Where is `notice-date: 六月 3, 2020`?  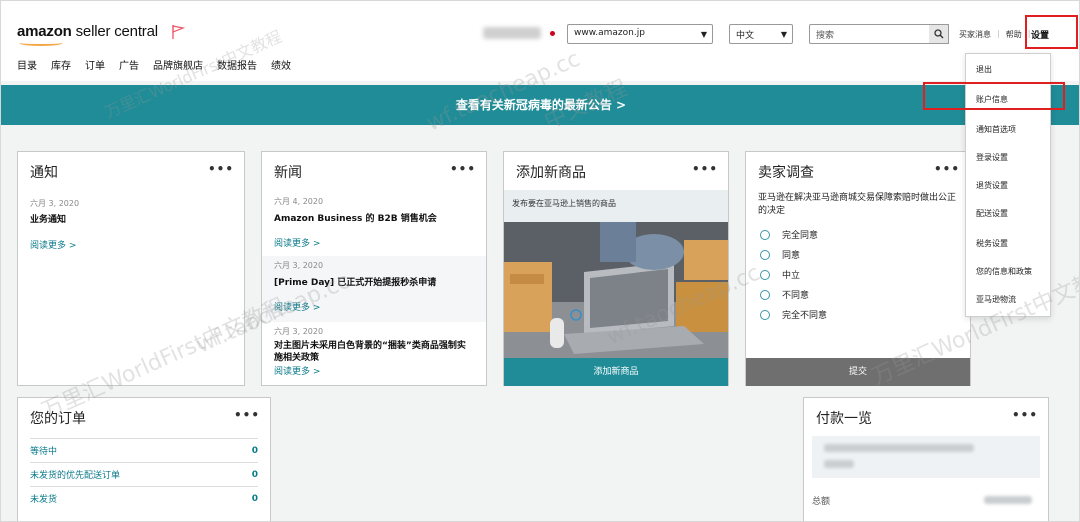 notice-date: 六月 3, 2020 is located at coordinates (55, 203).